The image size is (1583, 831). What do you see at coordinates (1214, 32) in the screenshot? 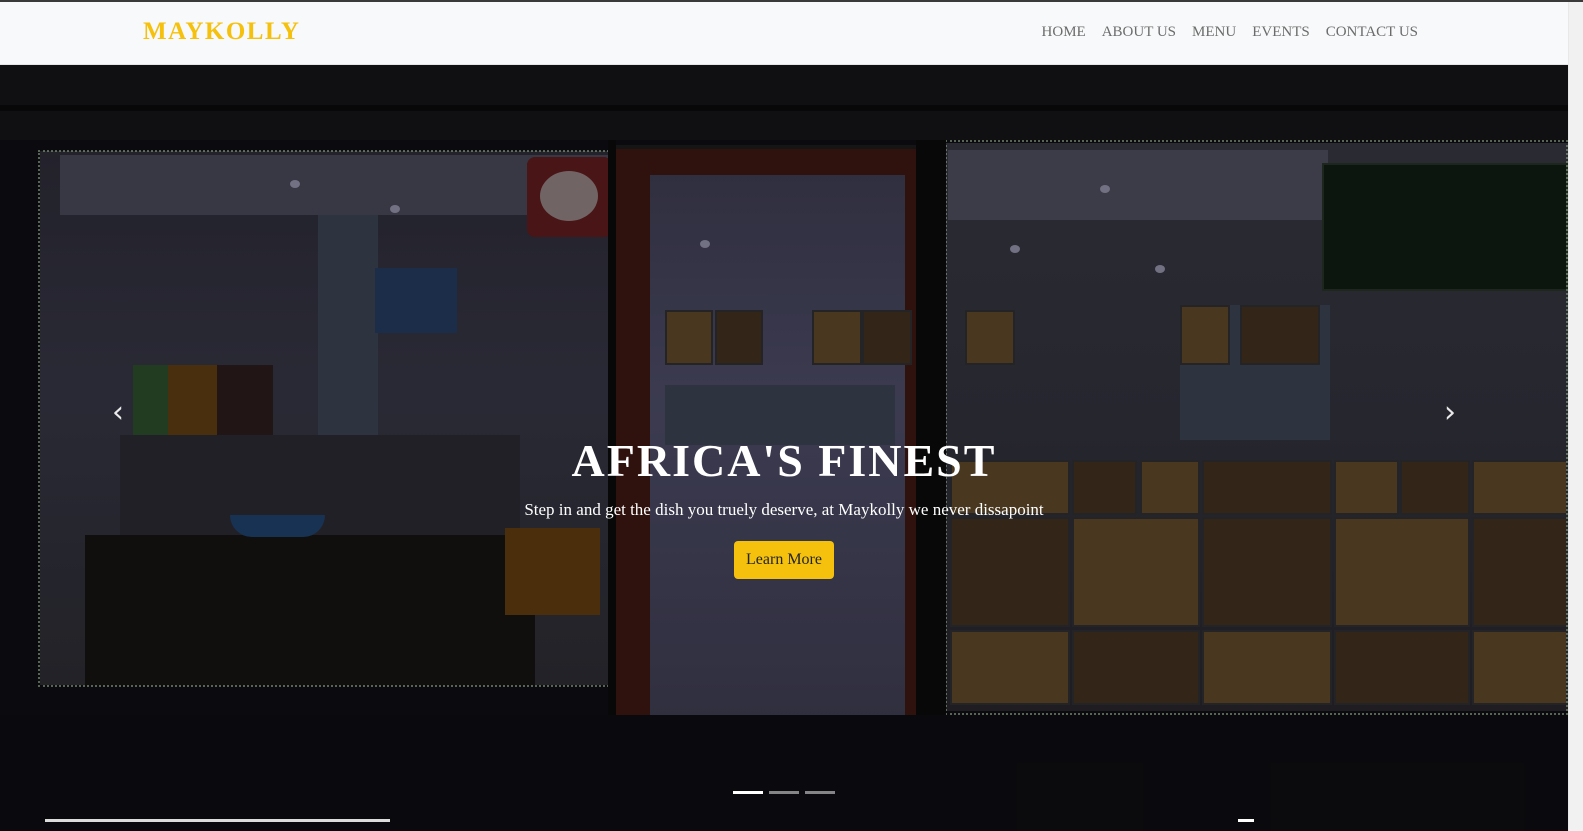
I see `nav-menu-link: MENU` at bounding box center [1214, 32].